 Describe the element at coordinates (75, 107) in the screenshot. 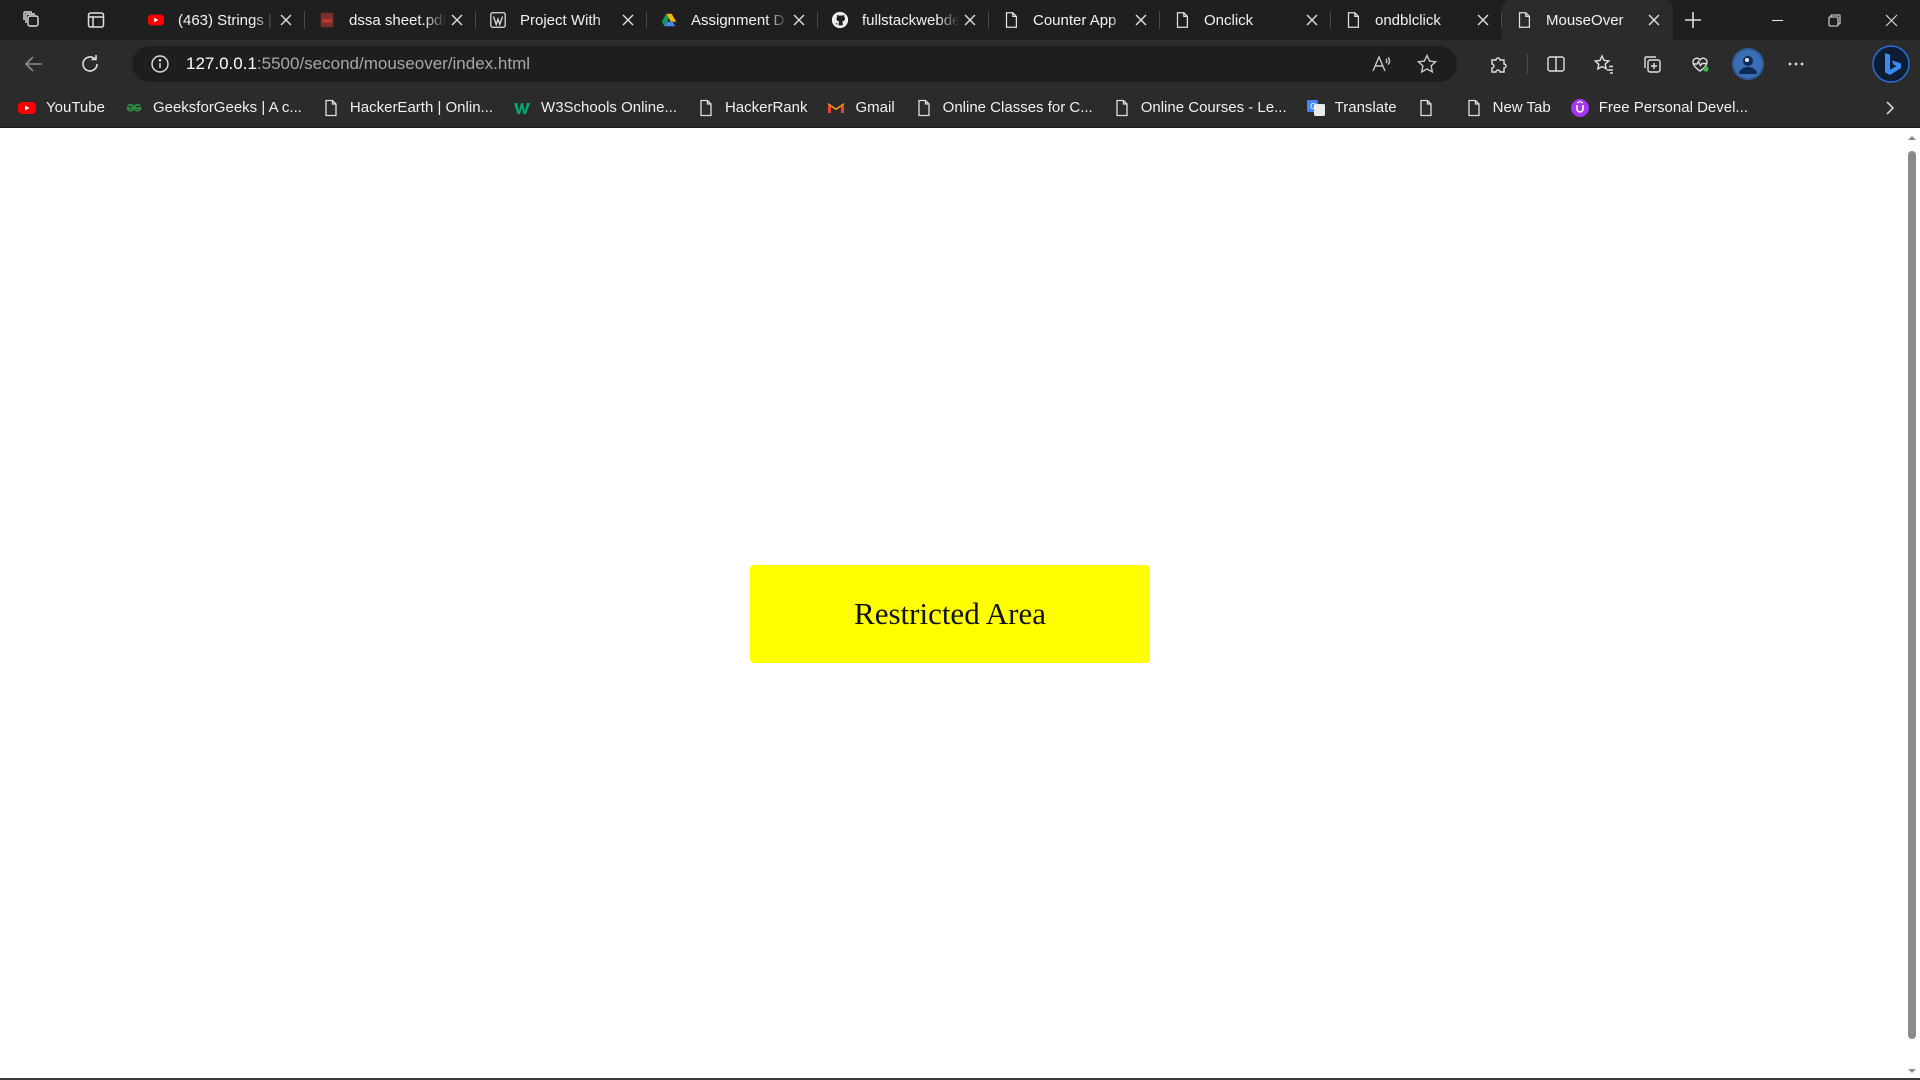

I see `bookmark-label: YouTube` at that location.